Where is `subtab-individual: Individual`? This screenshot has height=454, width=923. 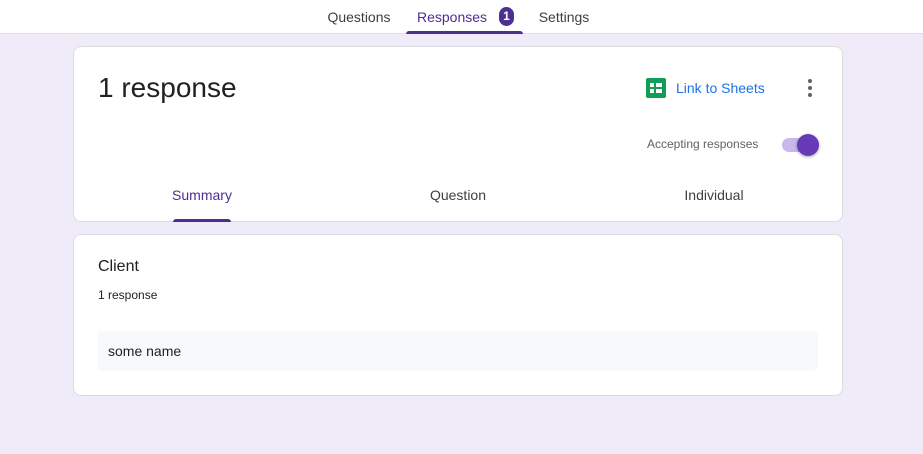 subtab-individual: Individual is located at coordinates (714, 201).